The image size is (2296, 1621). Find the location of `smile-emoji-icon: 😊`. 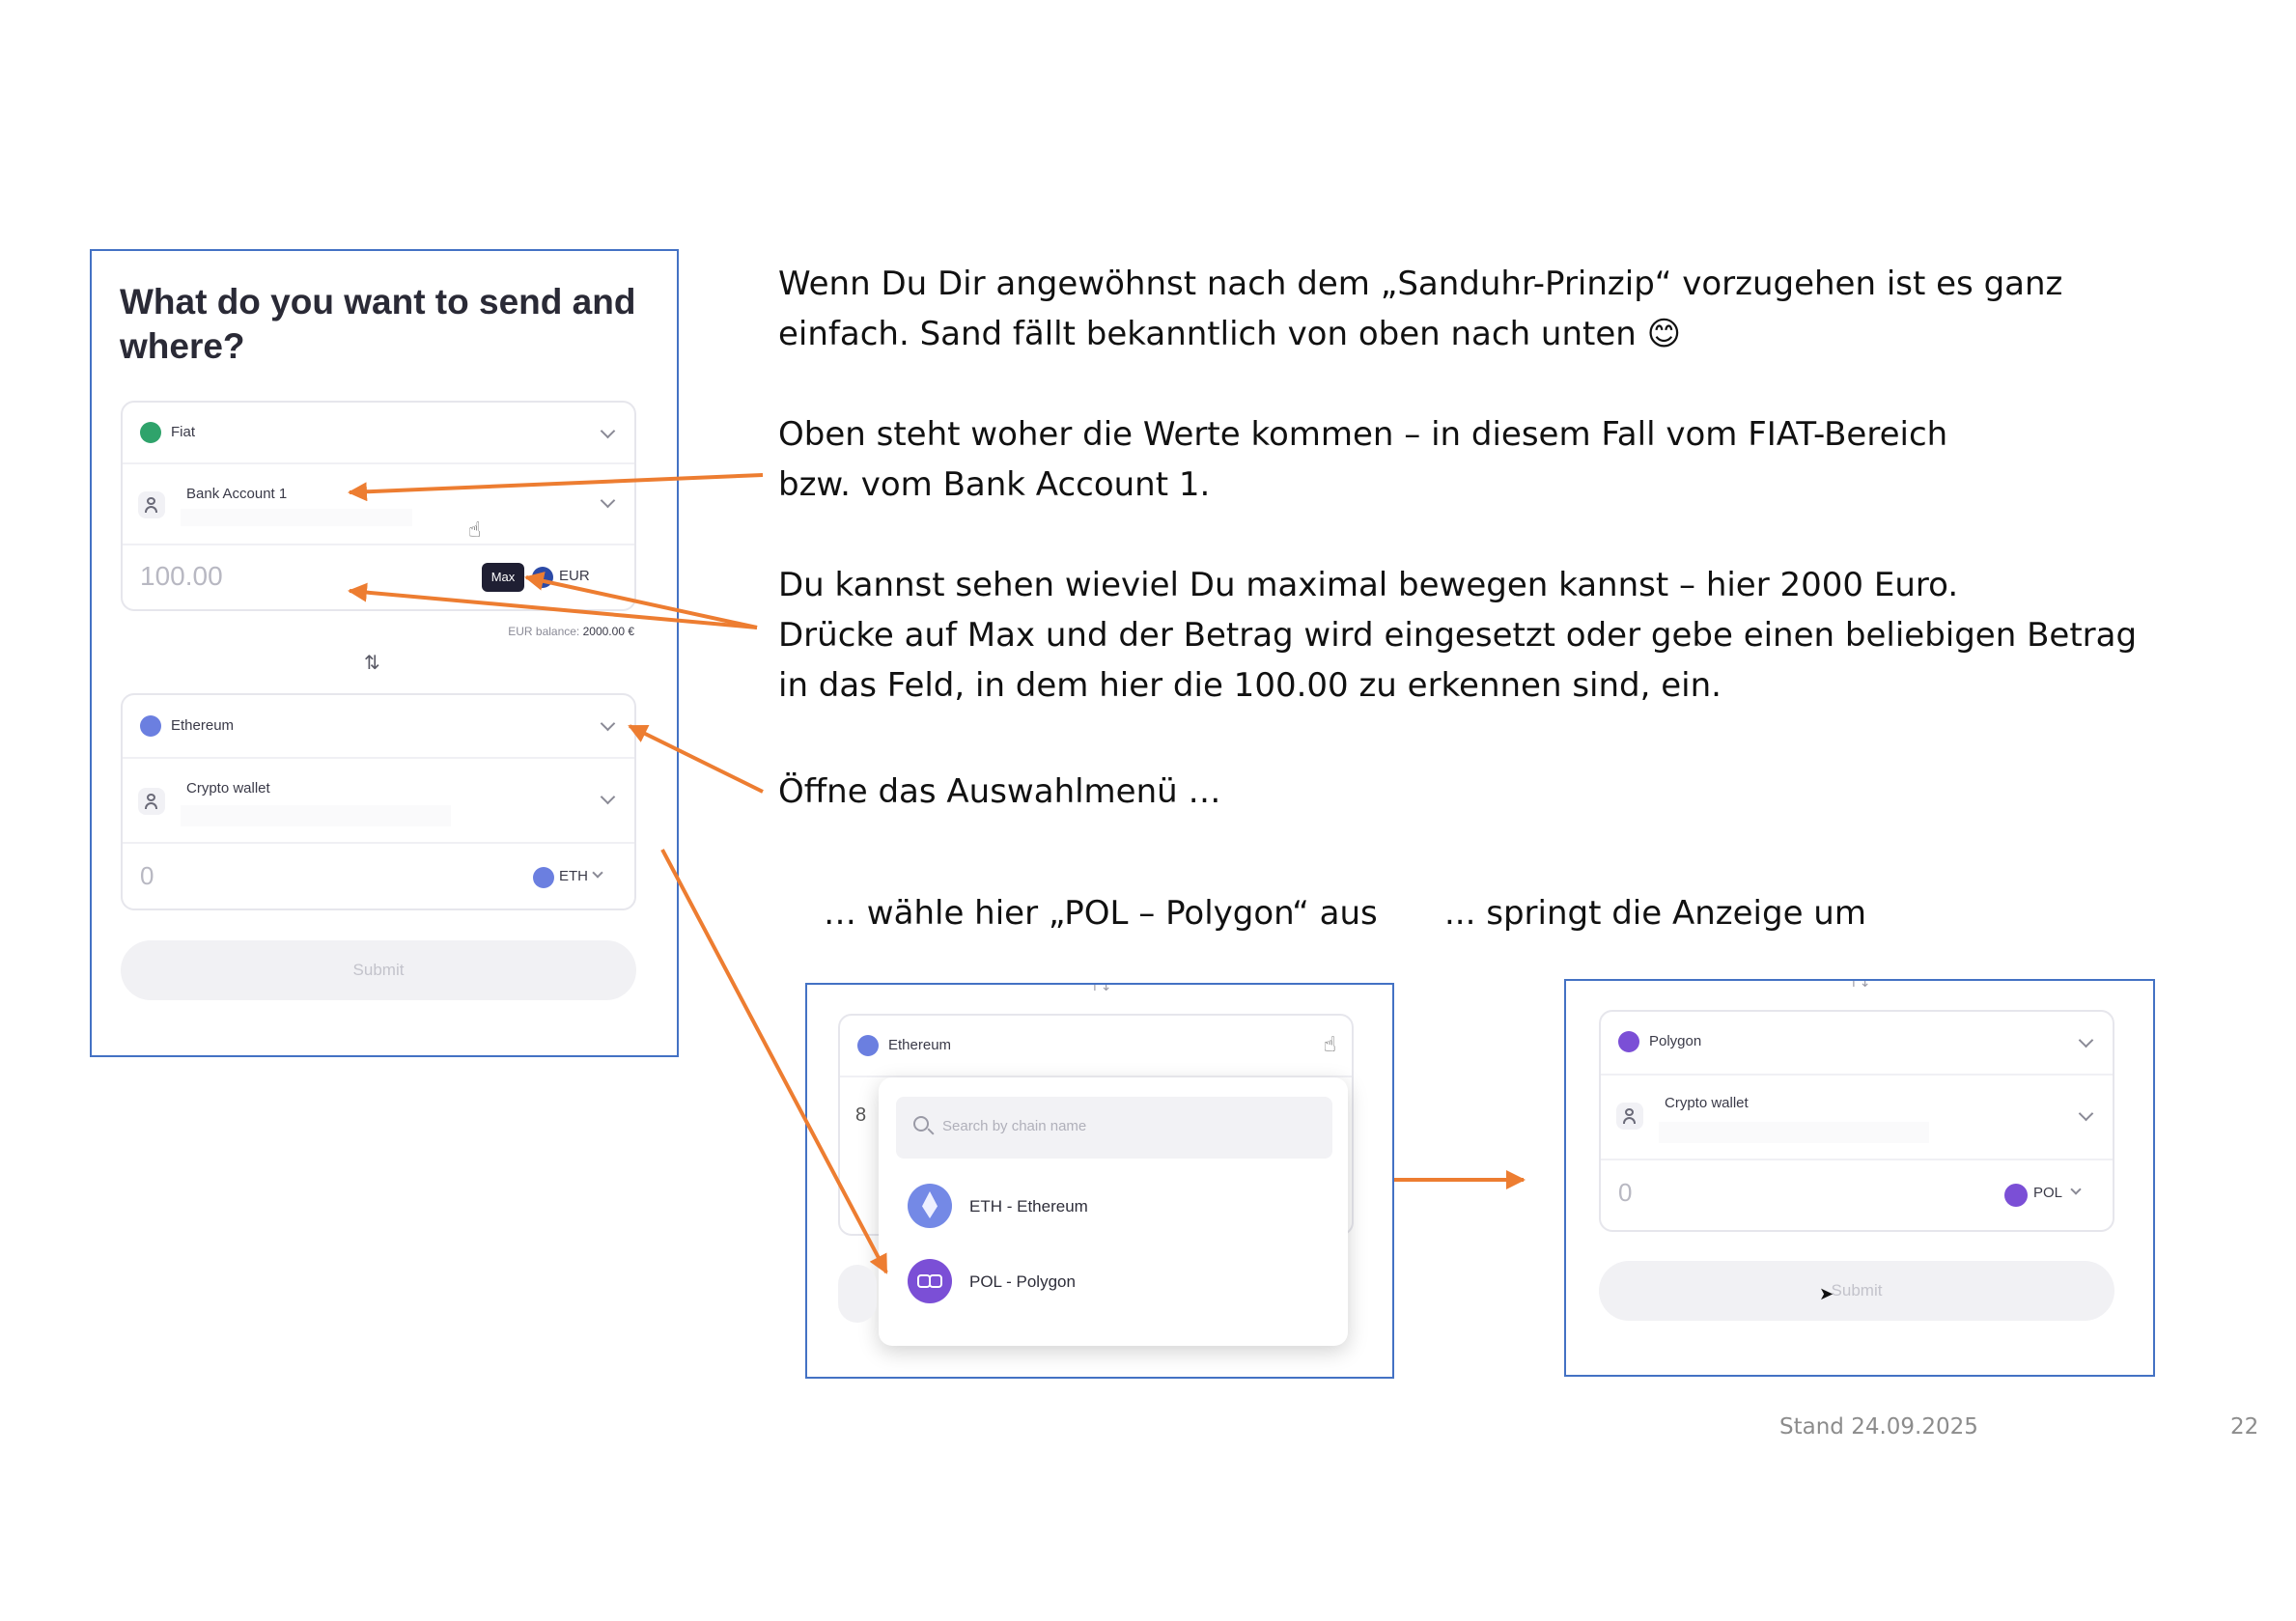

smile-emoji-icon: 😊 is located at coordinates (1664, 334).